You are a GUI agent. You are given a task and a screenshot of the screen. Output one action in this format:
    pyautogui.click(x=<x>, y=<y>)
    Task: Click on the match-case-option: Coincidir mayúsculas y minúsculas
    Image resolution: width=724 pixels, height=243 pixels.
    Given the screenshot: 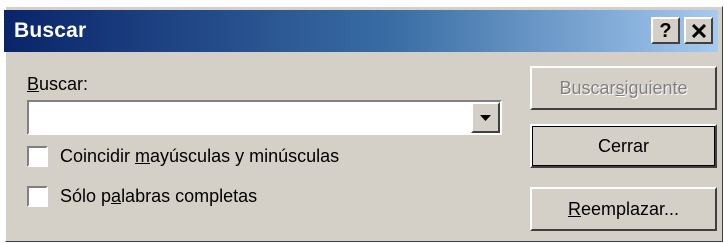 What is the action you would take?
    pyautogui.click(x=183, y=156)
    